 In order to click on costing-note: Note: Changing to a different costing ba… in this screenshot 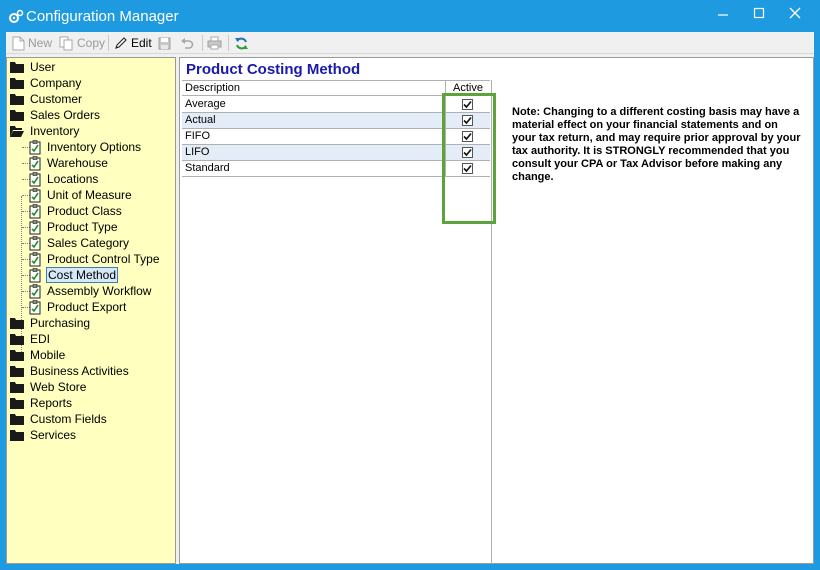, I will do `click(656, 144)`.